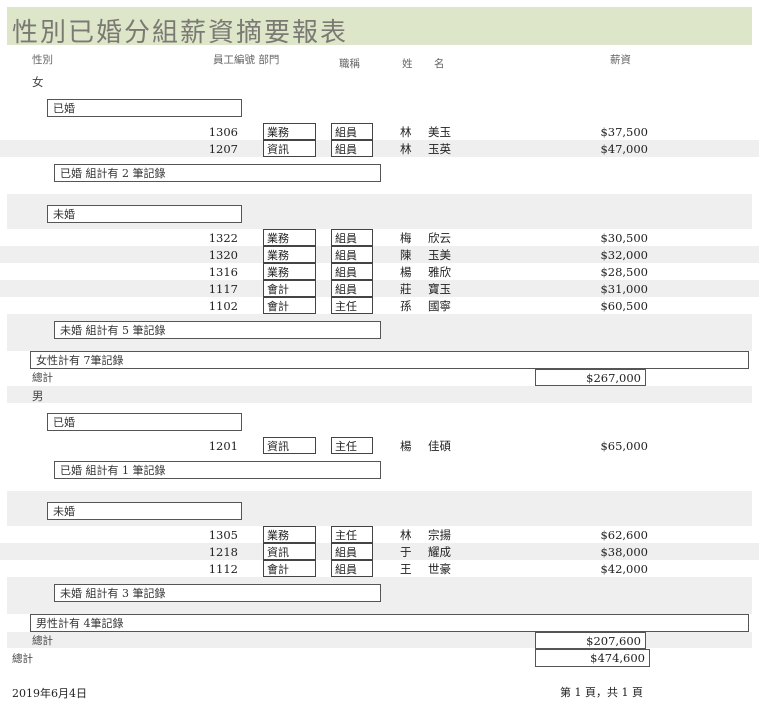 The image size is (759, 708). I want to click on table-row: 1201 資訊 主任 楊 佳碩 $65,000, so click(379, 445).